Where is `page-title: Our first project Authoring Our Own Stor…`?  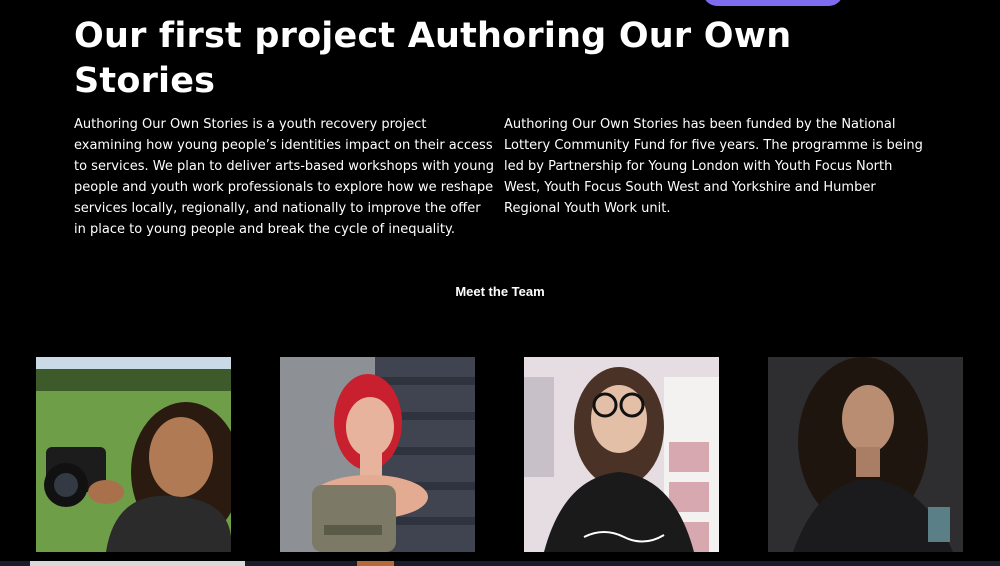
page-title: Our first project Authoring Our Own Stor… is located at coordinates (433, 58).